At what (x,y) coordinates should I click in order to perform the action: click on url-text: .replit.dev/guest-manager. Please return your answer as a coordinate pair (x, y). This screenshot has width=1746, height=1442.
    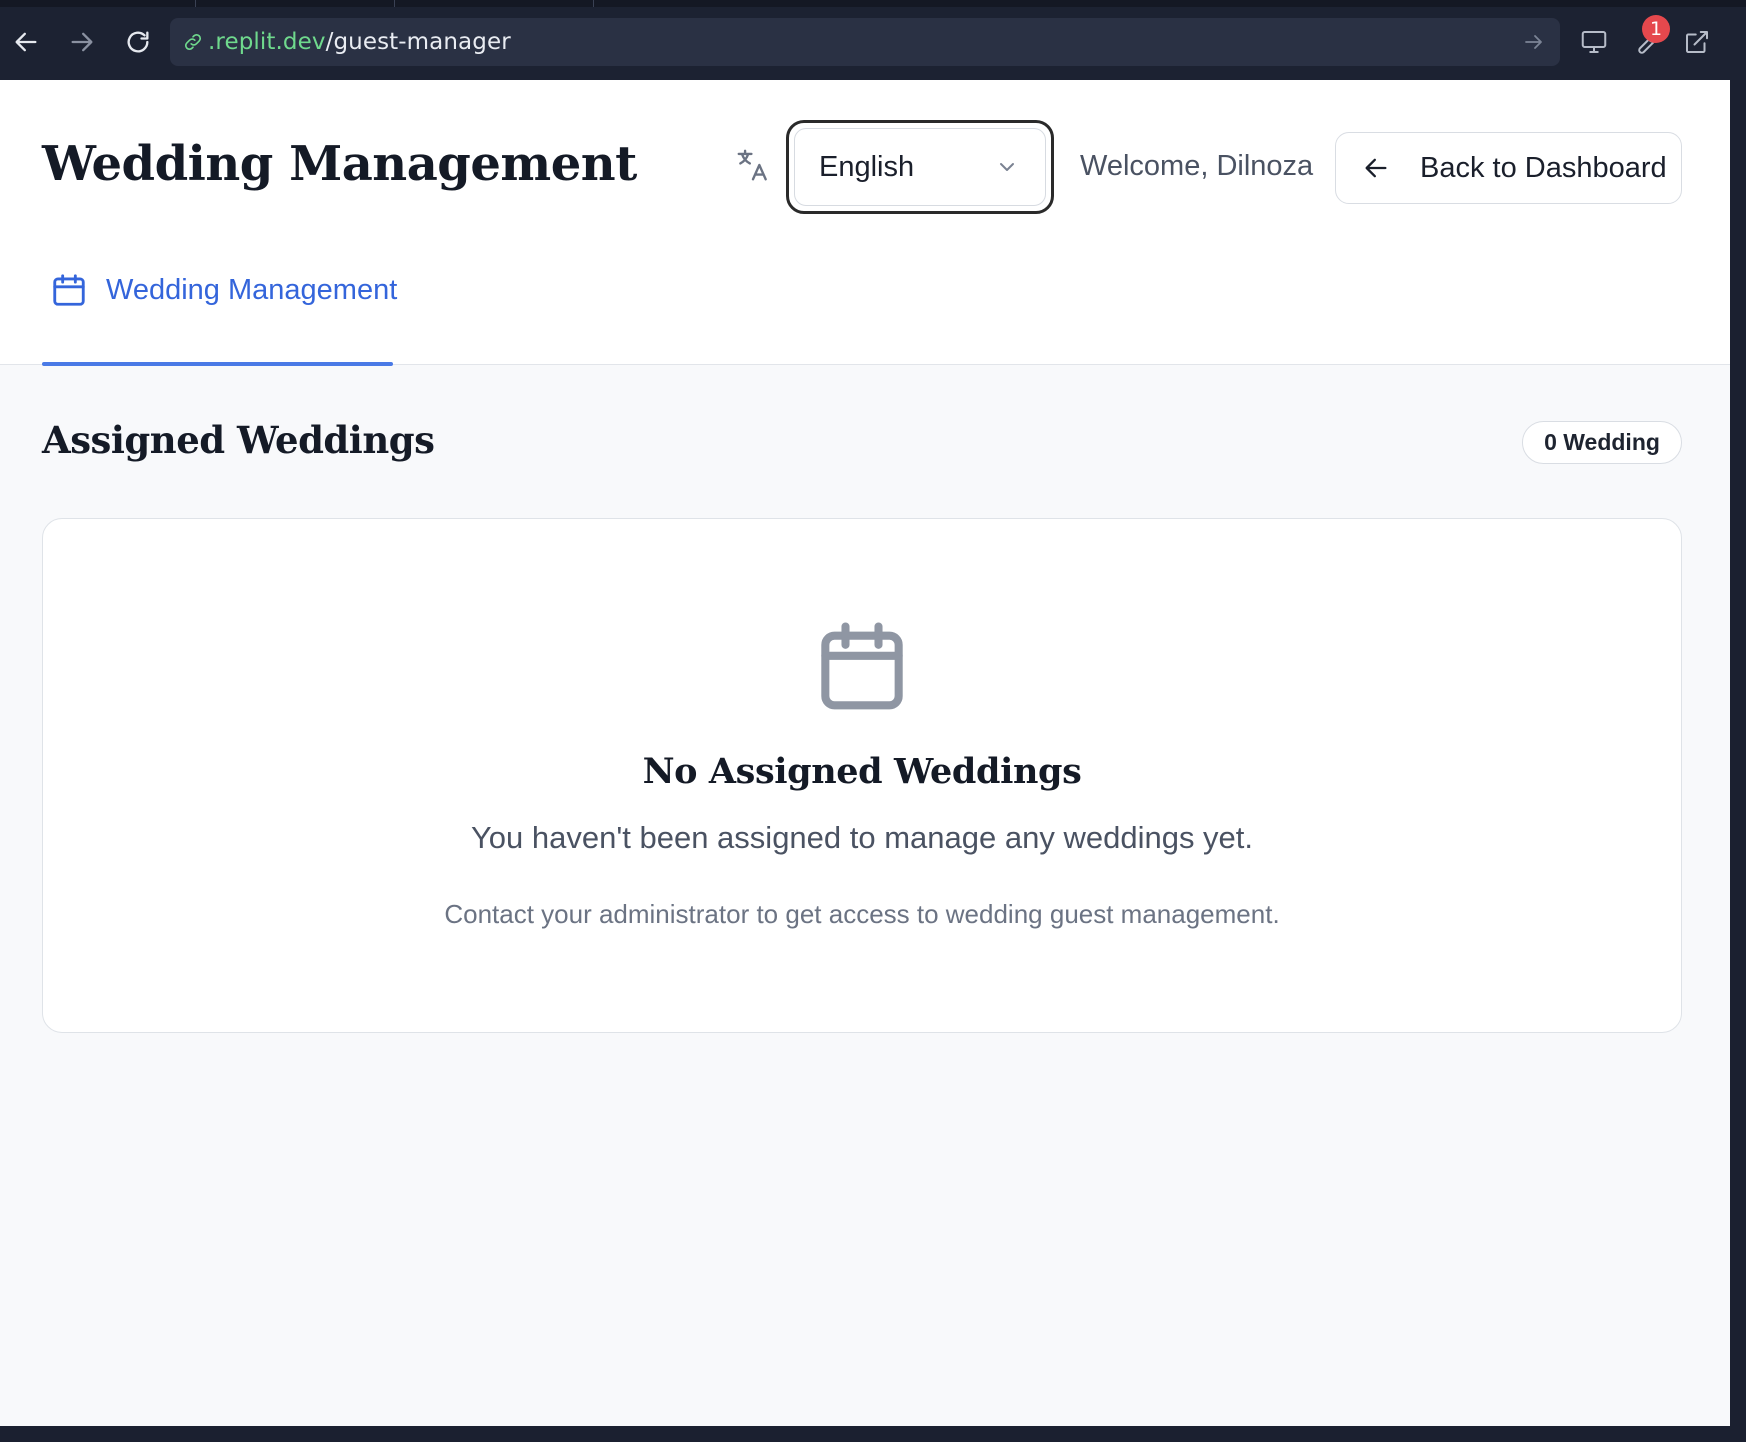
    Looking at the image, I should click on (359, 42).